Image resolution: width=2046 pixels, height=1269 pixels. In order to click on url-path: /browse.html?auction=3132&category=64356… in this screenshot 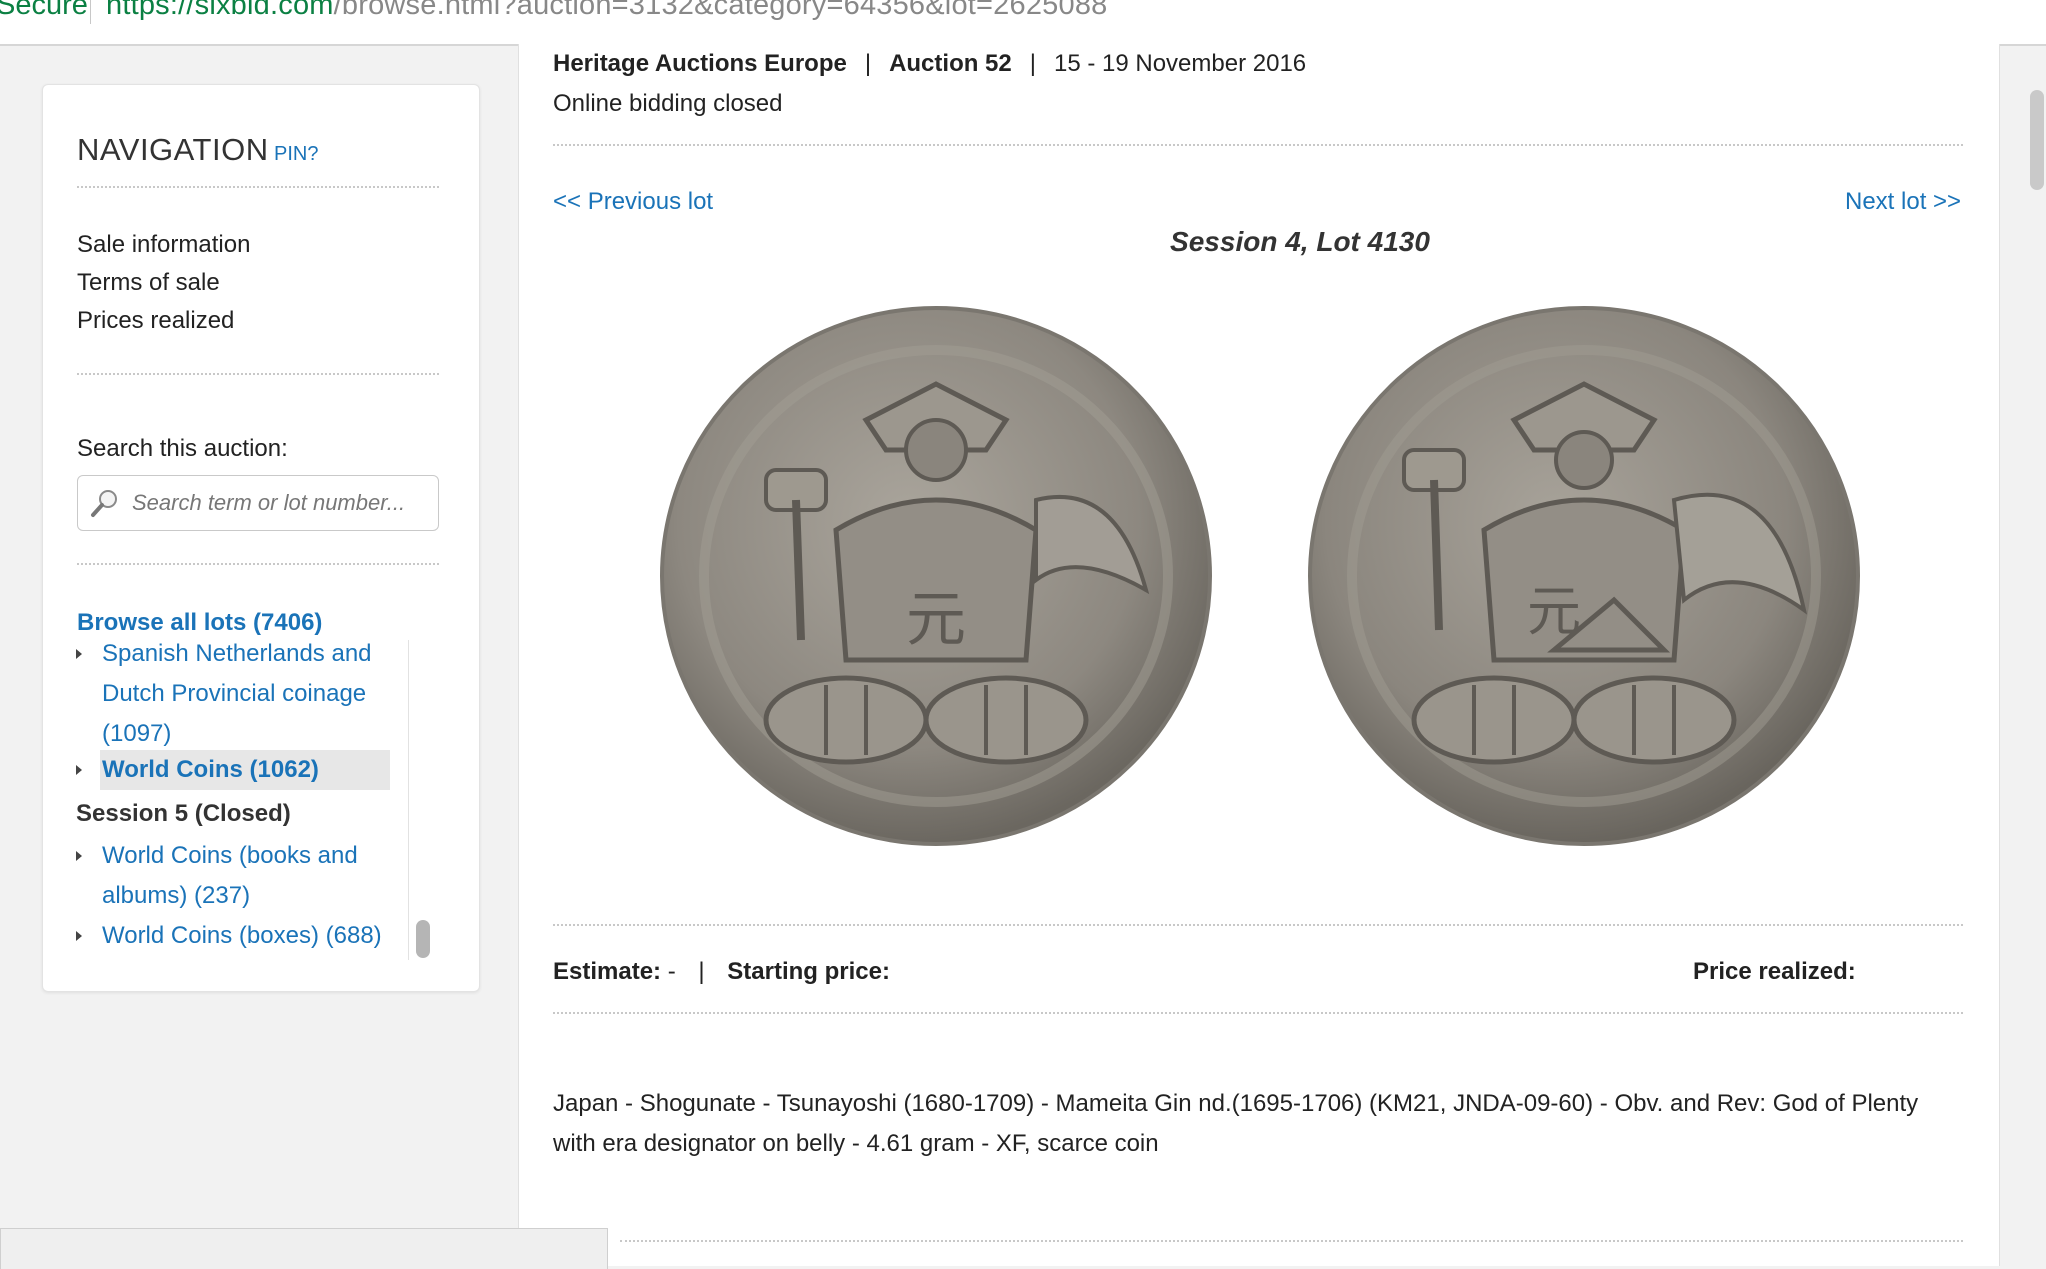, I will do `click(720, 10)`.